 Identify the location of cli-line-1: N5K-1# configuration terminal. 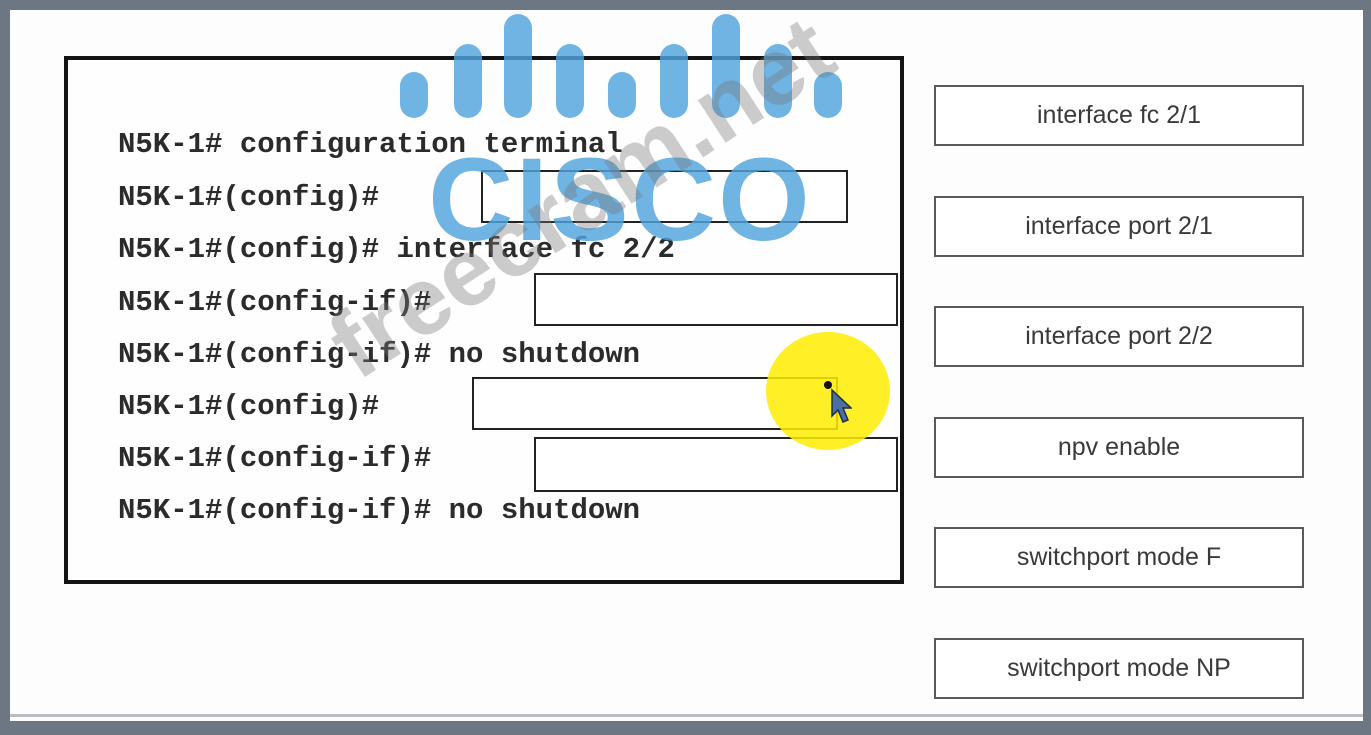
(370, 144).